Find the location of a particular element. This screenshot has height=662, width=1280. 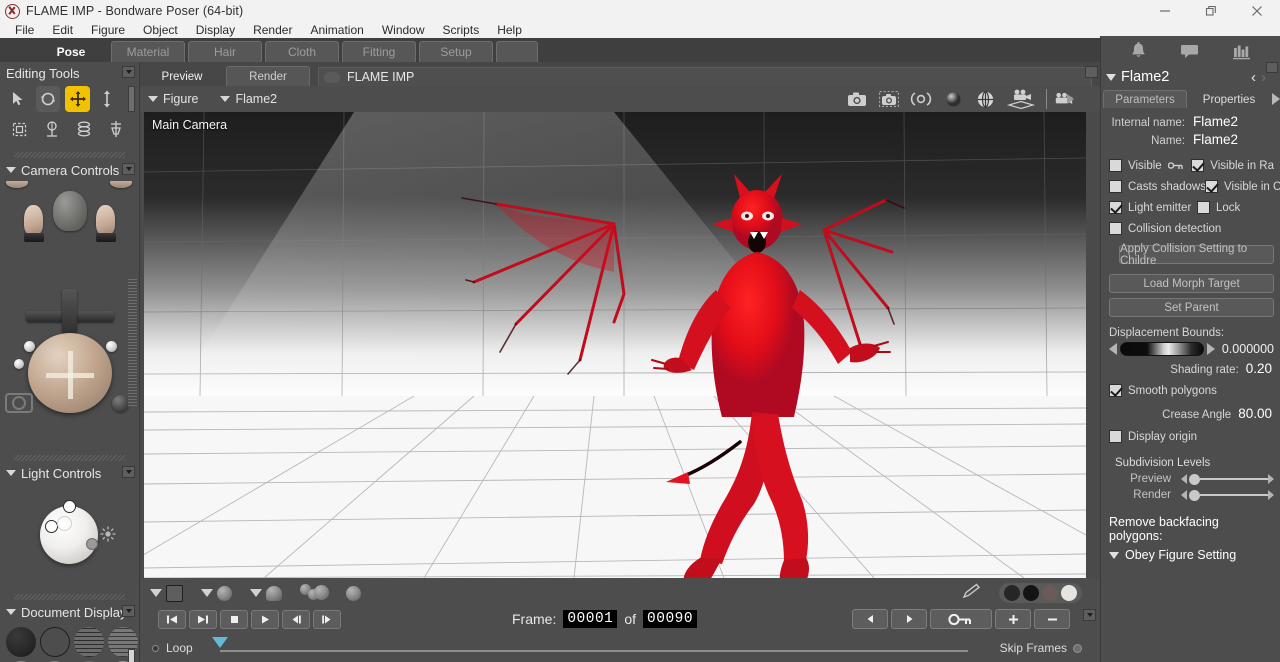

tab-pose: Pose is located at coordinates (71, 51).